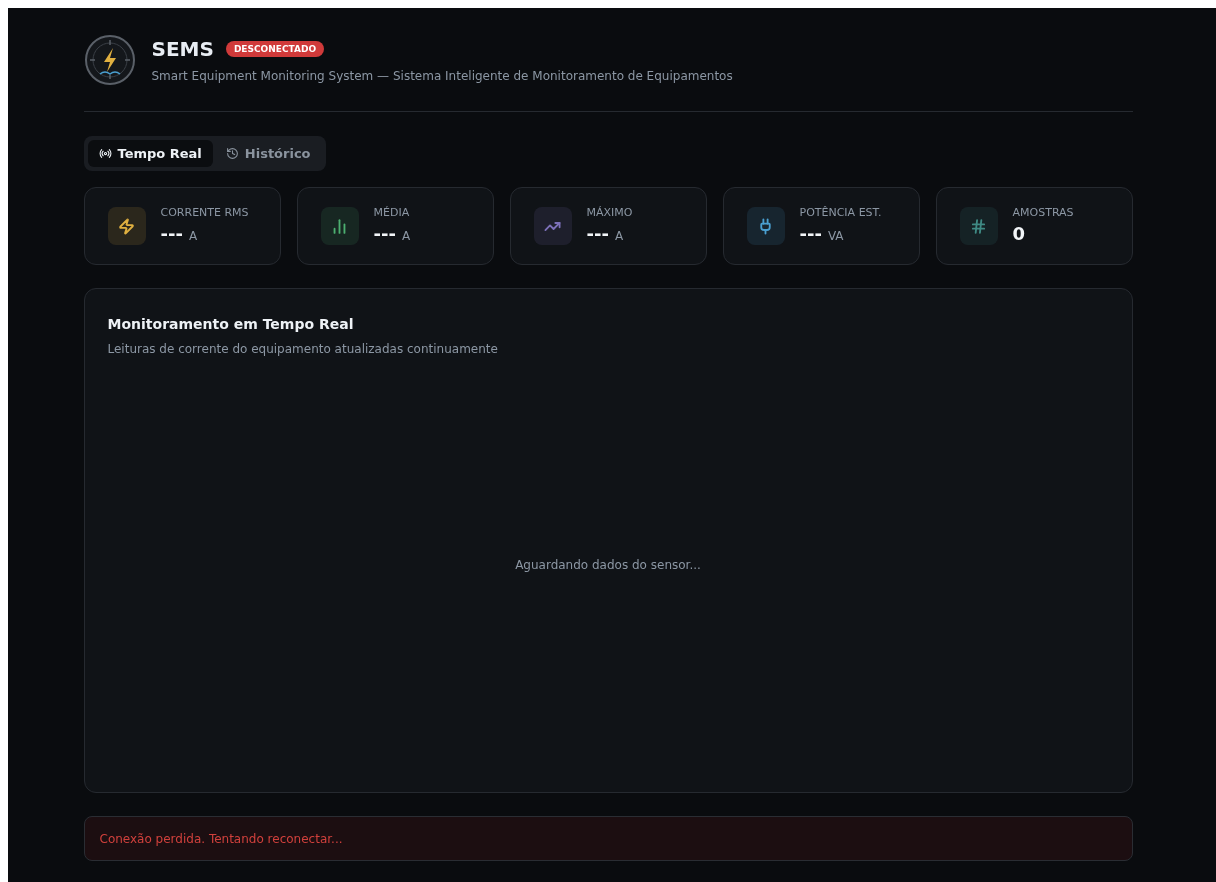  Describe the element at coordinates (1043, 212) in the screenshot. I see `stat-label: AMOSTRAS` at that location.